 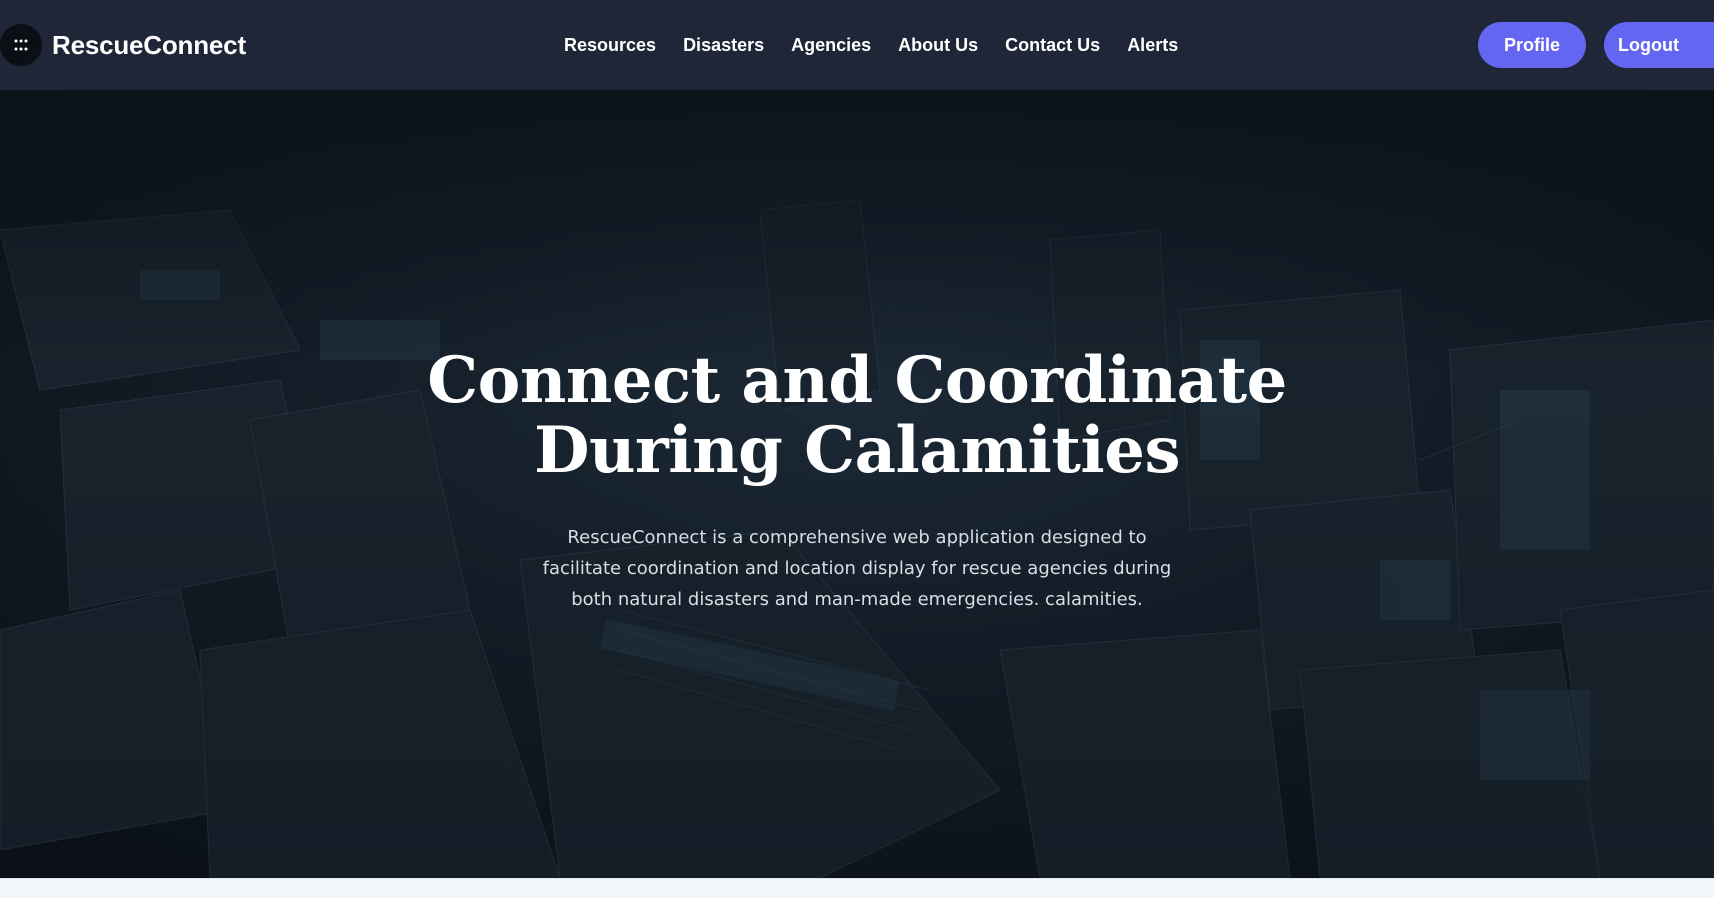 What do you see at coordinates (857, 888) in the screenshot?
I see `page-bottom-strip` at bounding box center [857, 888].